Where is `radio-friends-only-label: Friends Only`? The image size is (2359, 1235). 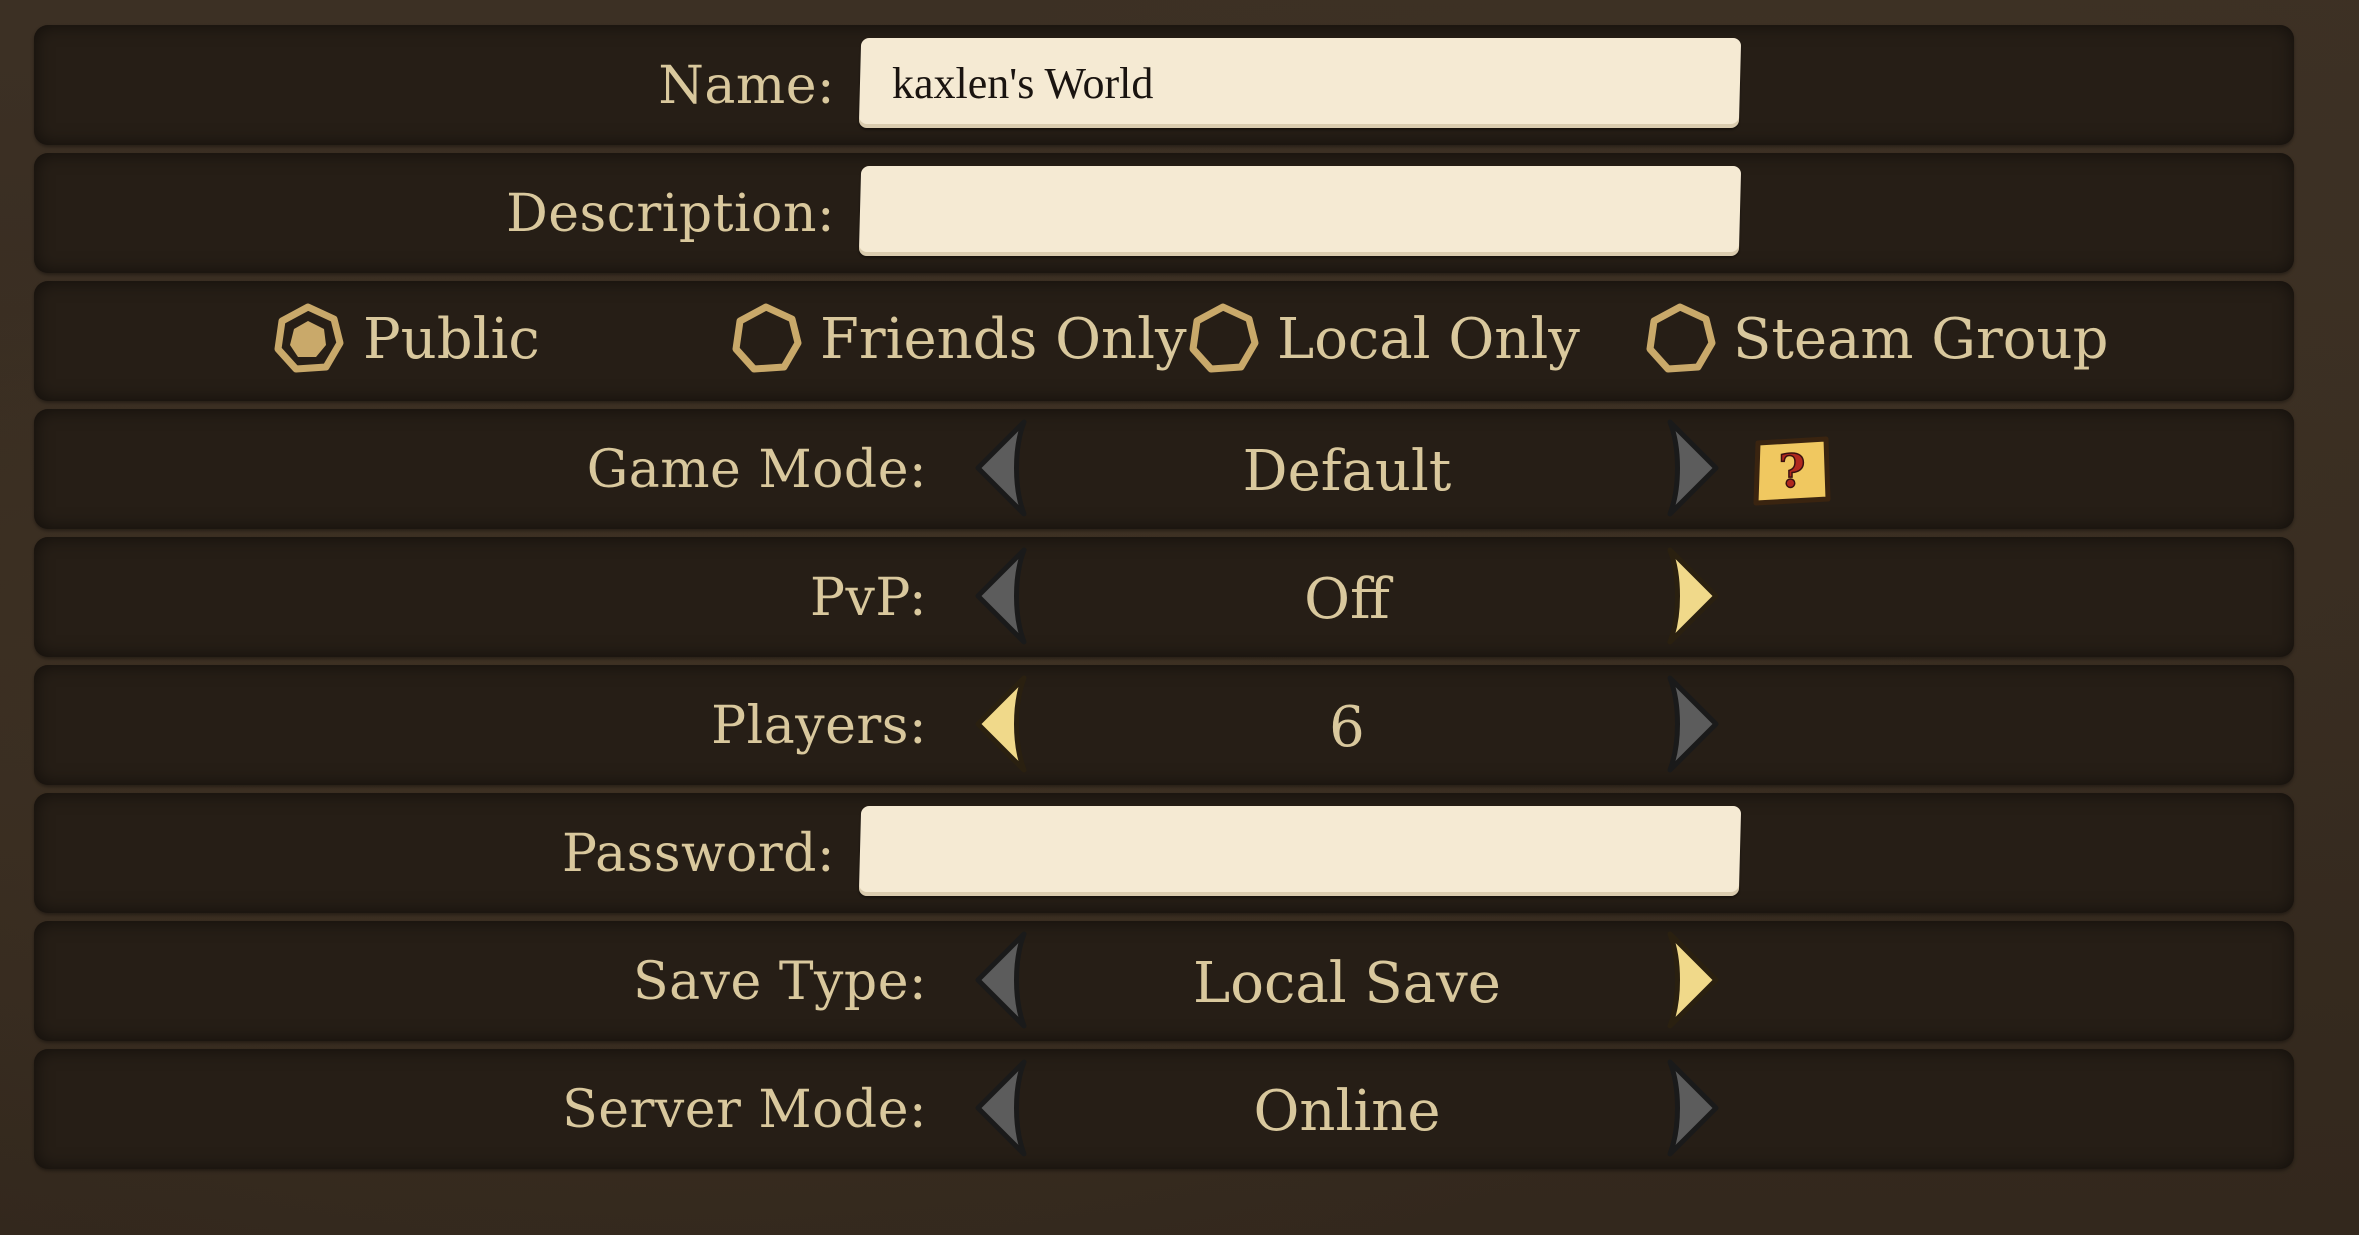
radio-friends-only-label: Friends Only is located at coordinates (1003, 339).